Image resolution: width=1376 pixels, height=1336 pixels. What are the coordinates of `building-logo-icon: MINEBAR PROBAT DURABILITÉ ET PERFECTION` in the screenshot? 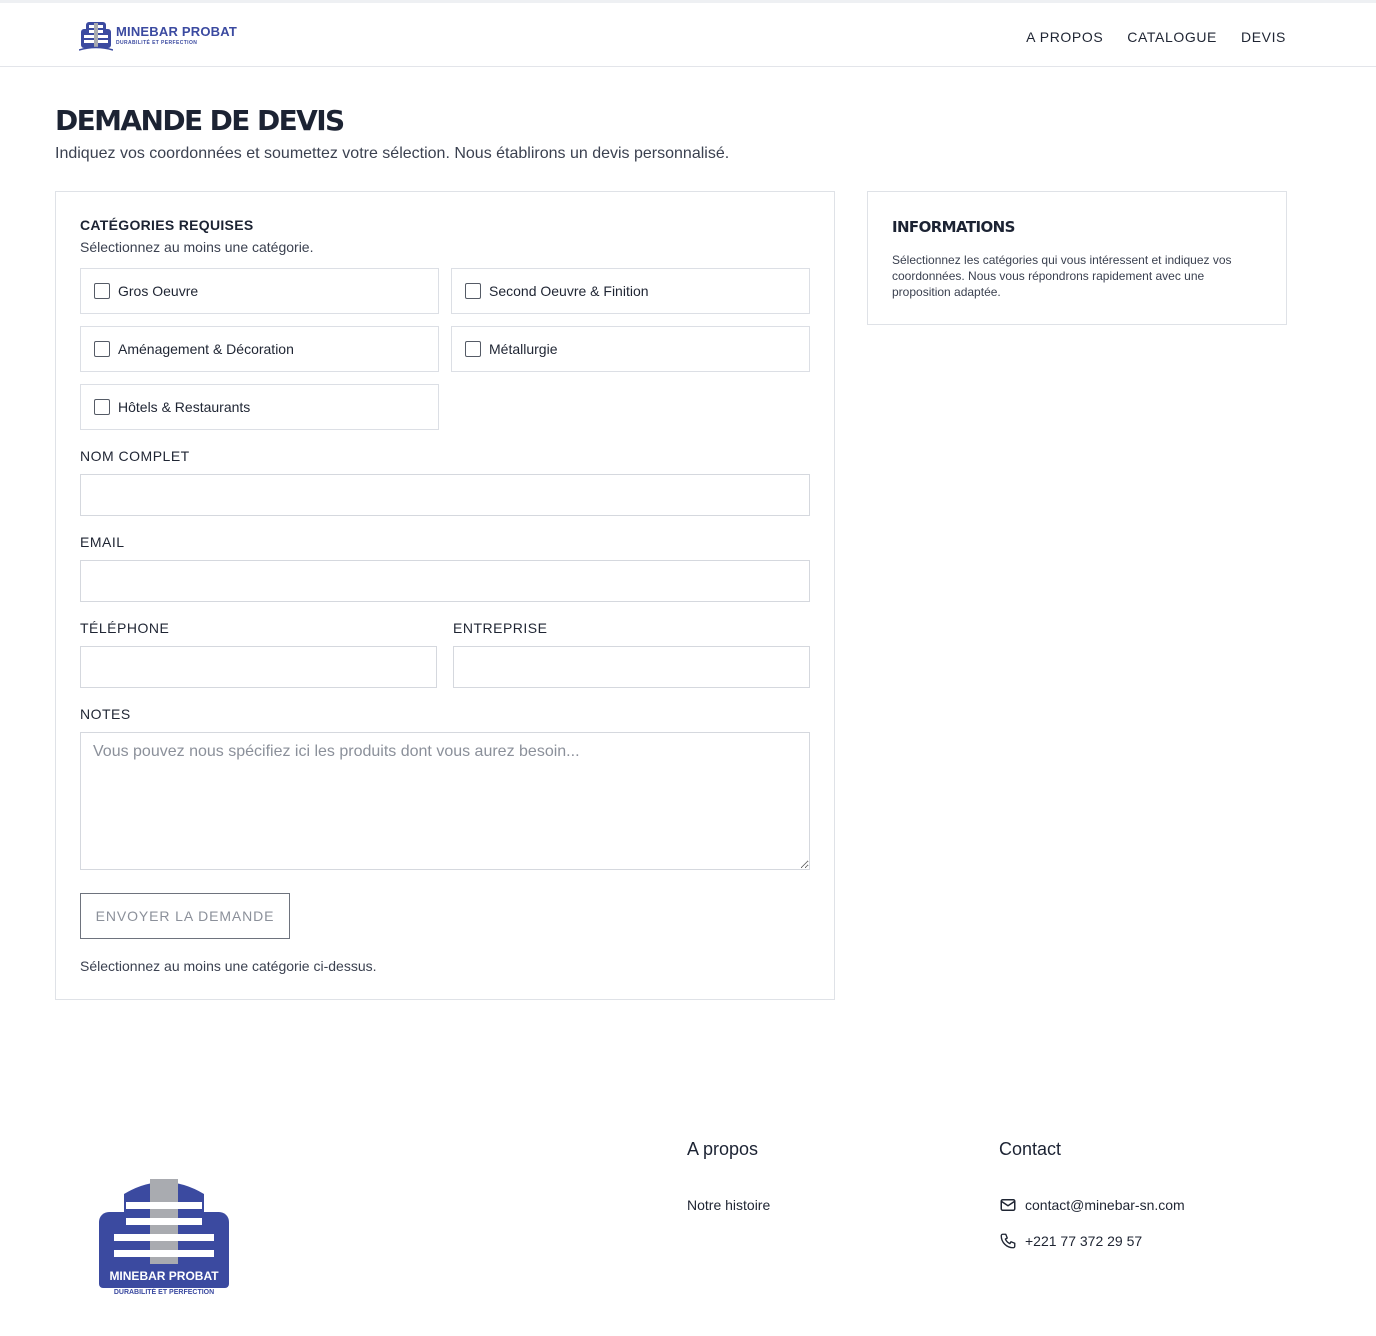 It's located at (164, 1237).